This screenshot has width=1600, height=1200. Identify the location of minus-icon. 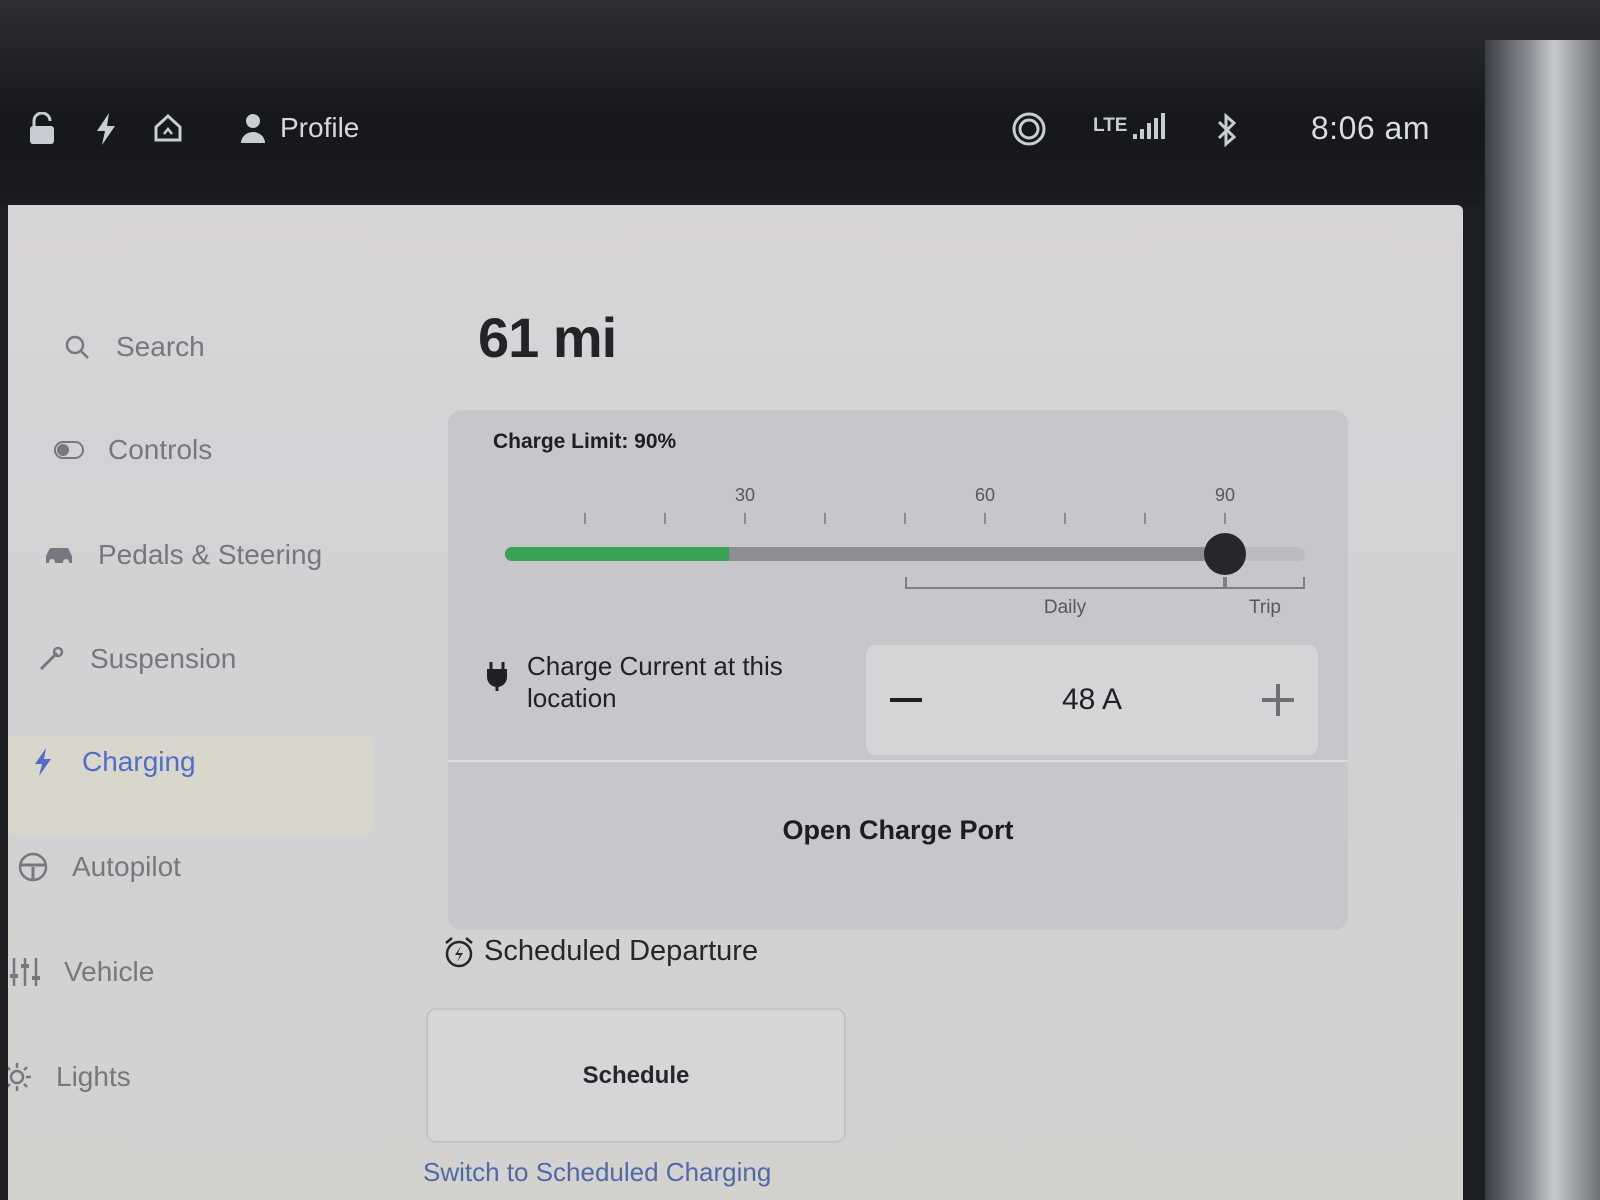
(906, 700).